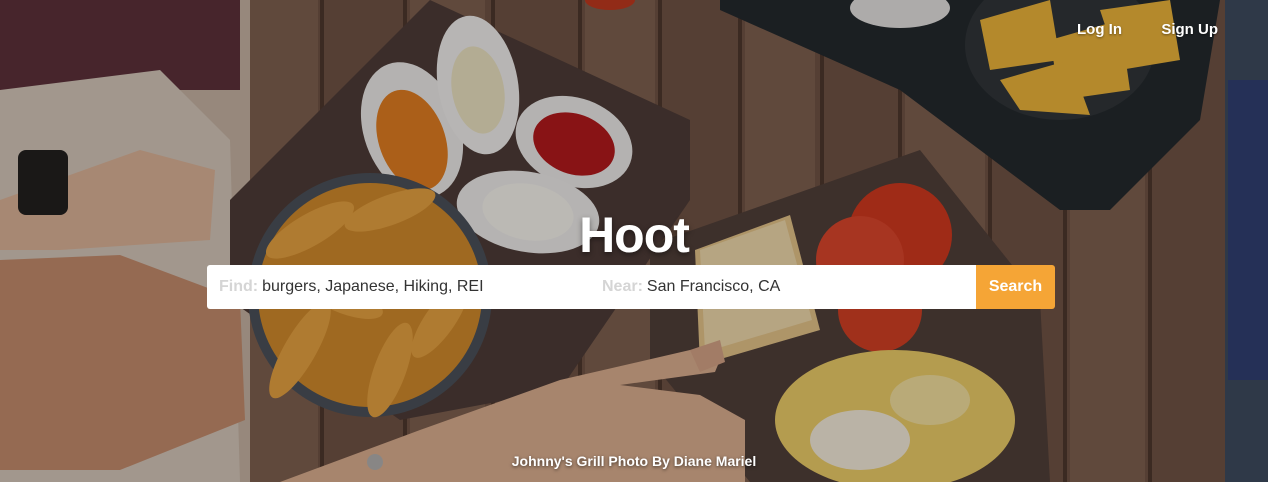  Describe the element at coordinates (634, 461) in the screenshot. I see `photo-credit: Johnny's Grill Photo By Diane Mariel` at that location.